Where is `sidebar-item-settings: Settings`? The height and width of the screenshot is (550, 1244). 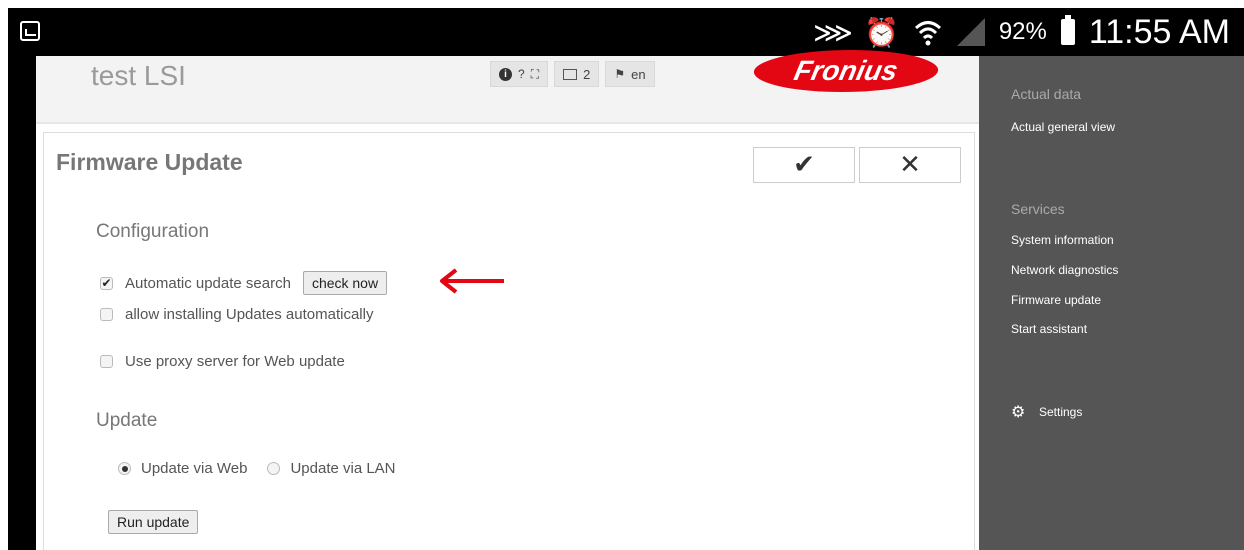
sidebar-item-settings: Settings is located at coordinates (1060, 412).